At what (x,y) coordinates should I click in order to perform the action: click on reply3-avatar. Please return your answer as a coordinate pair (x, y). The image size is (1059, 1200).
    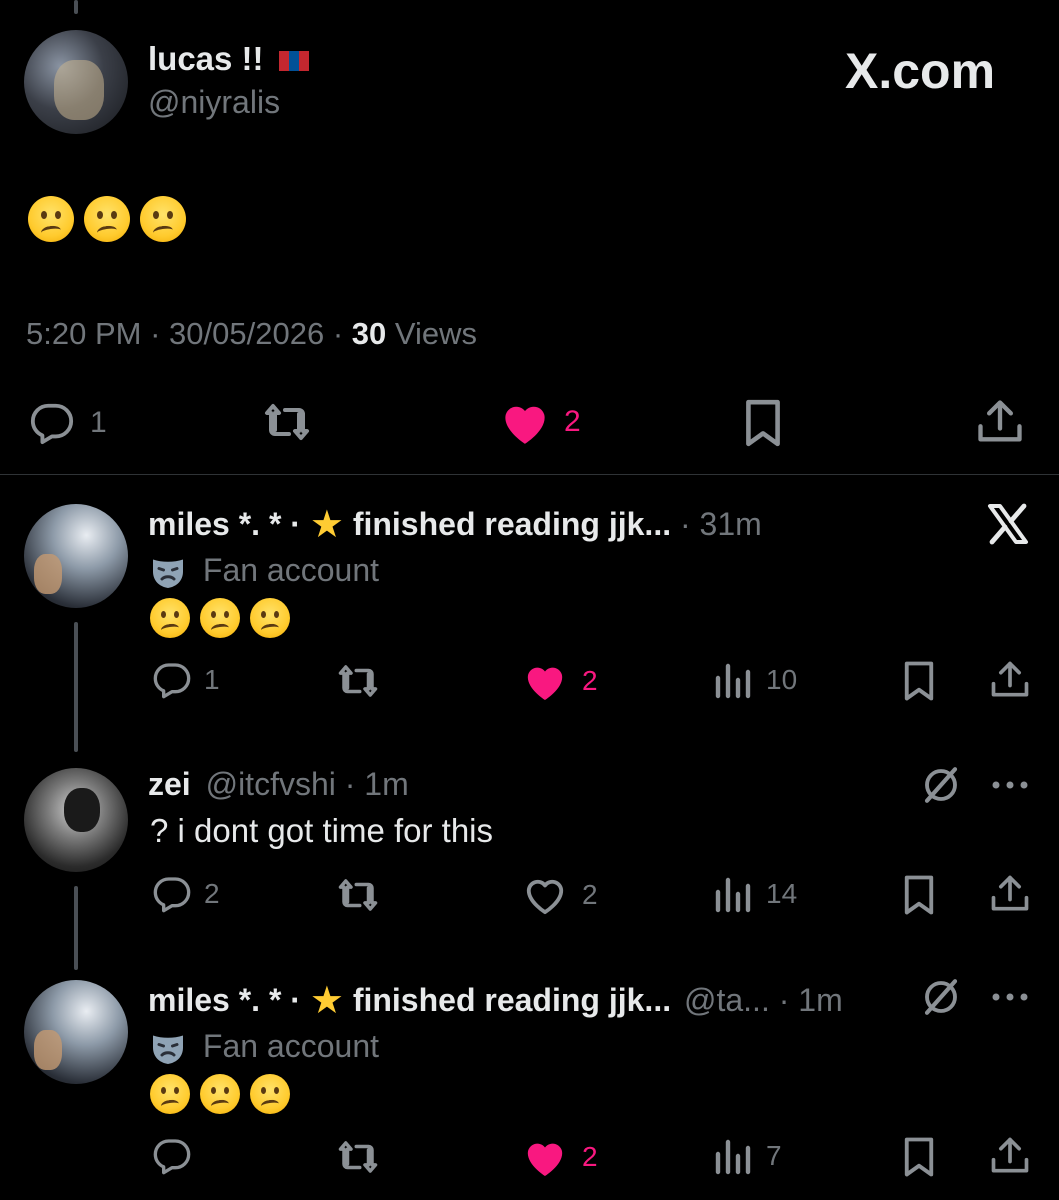
    Looking at the image, I should click on (76, 1032).